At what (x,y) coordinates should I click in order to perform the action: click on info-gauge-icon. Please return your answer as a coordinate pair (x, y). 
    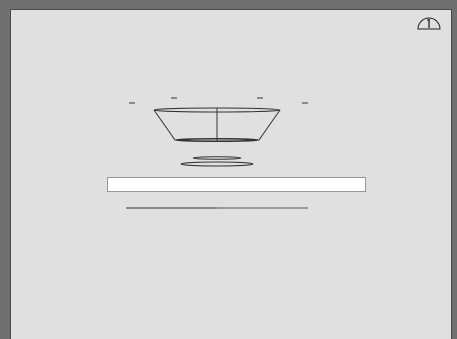
    Looking at the image, I should click on (429, 23).